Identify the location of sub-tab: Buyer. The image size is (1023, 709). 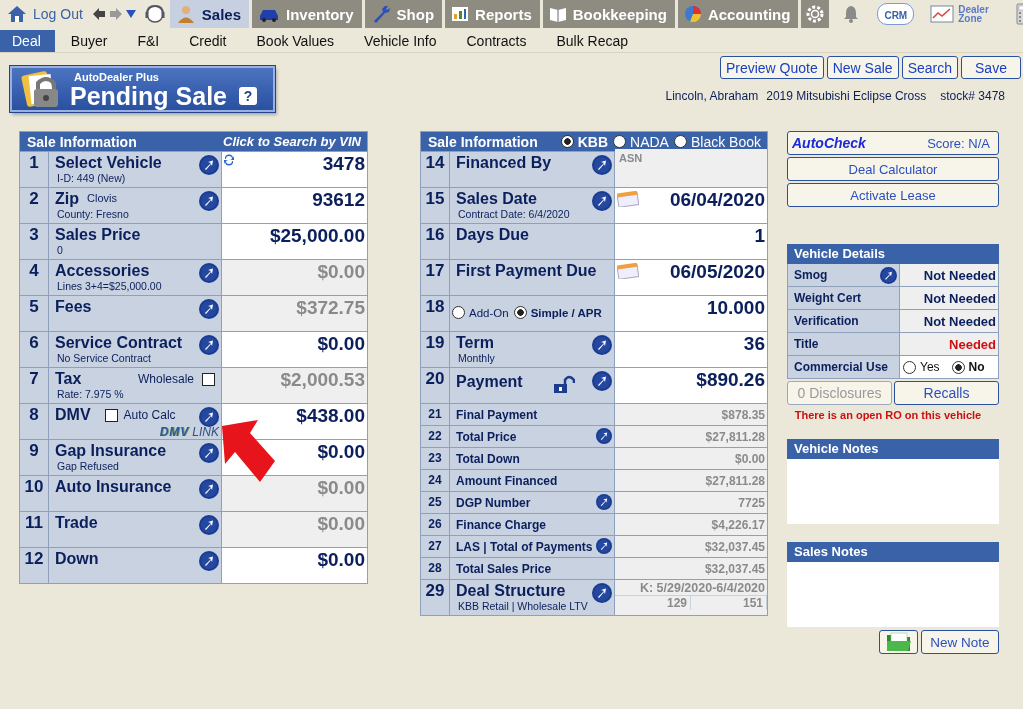
(90, 41).